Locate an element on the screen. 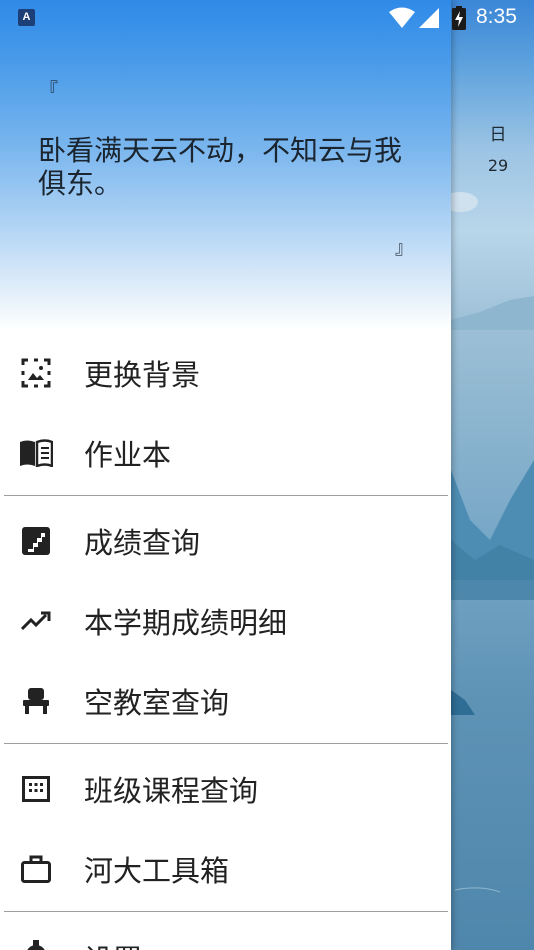 Image resolution: width=534 pixels, height=950 pixels. menu-item-semester-grades: 本学期成绩明细 is located at coordinates (225, 621).